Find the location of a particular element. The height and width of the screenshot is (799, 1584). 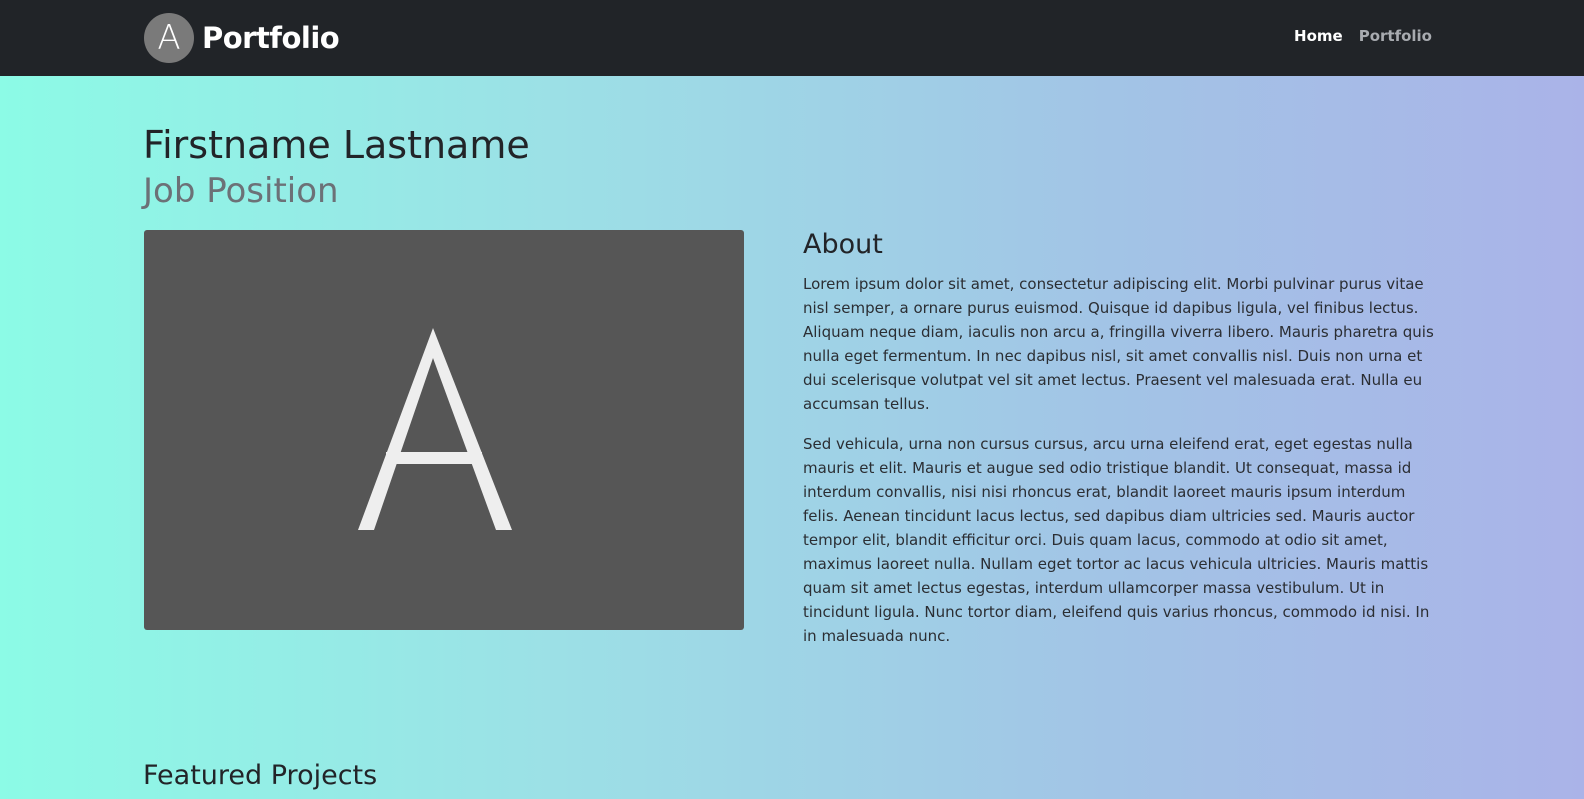

job-position: Job Position is located at coordinates (241, 191).